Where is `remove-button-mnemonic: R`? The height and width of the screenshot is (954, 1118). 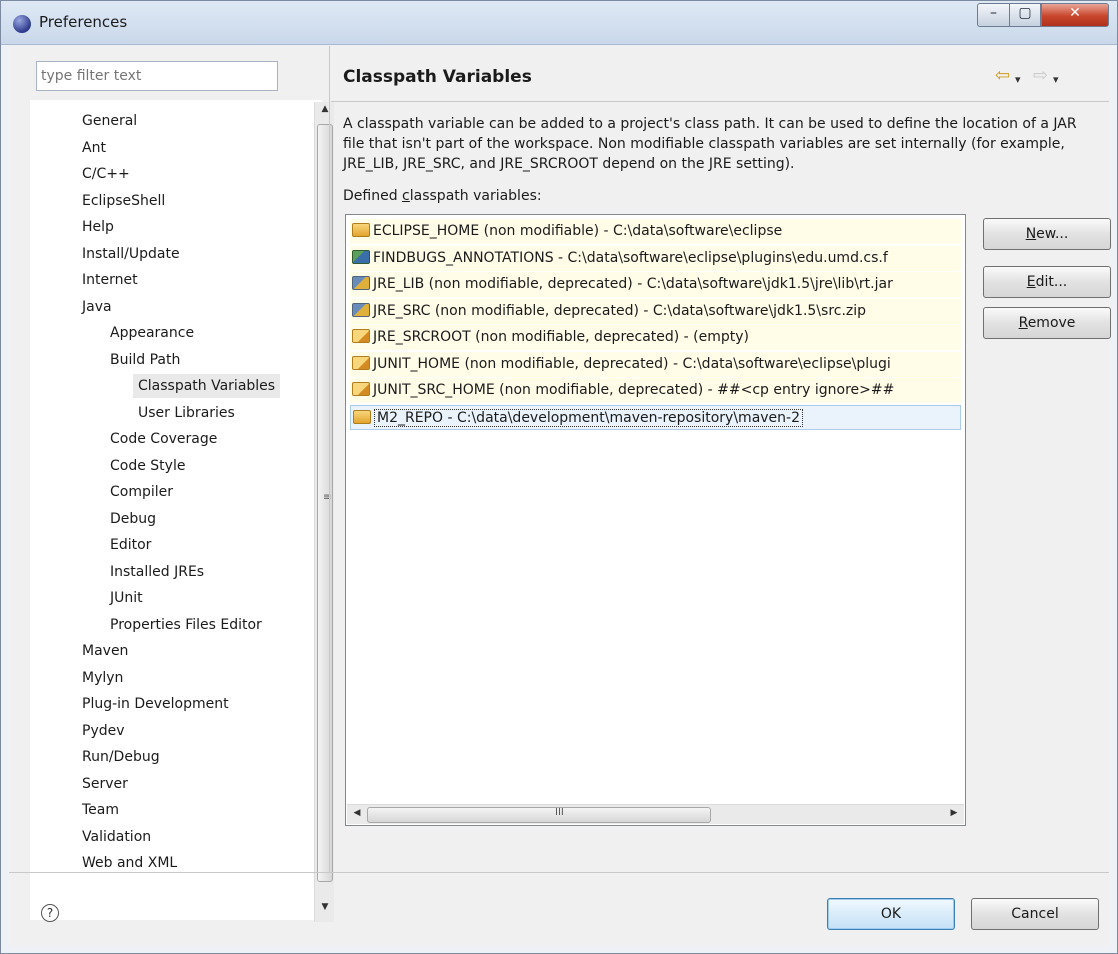
remove-button-mnemonic: R is located at coordinates (1023, 323).